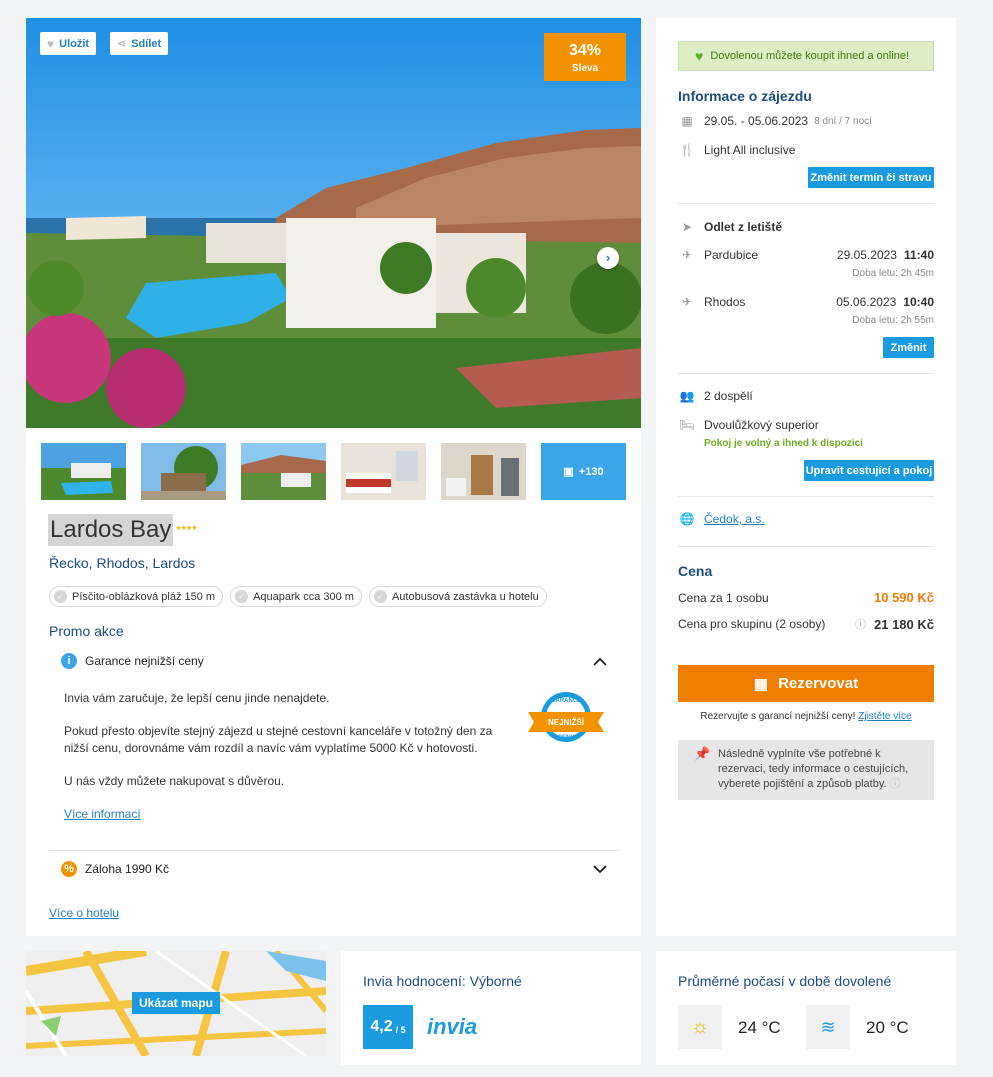 The height and width of the screenshot is (1077, 993). I want to click on change-term-button: Změnit termín či stravu, so click(871, 177).